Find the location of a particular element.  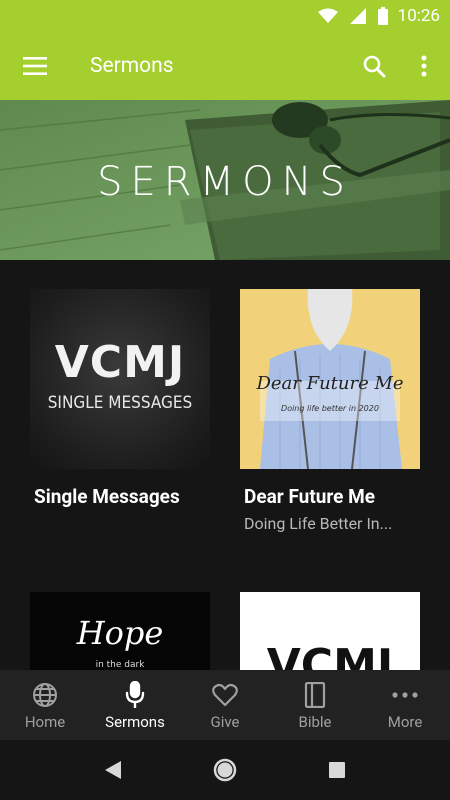

hamburger-menu-icon is located at coordinates (35, 66).